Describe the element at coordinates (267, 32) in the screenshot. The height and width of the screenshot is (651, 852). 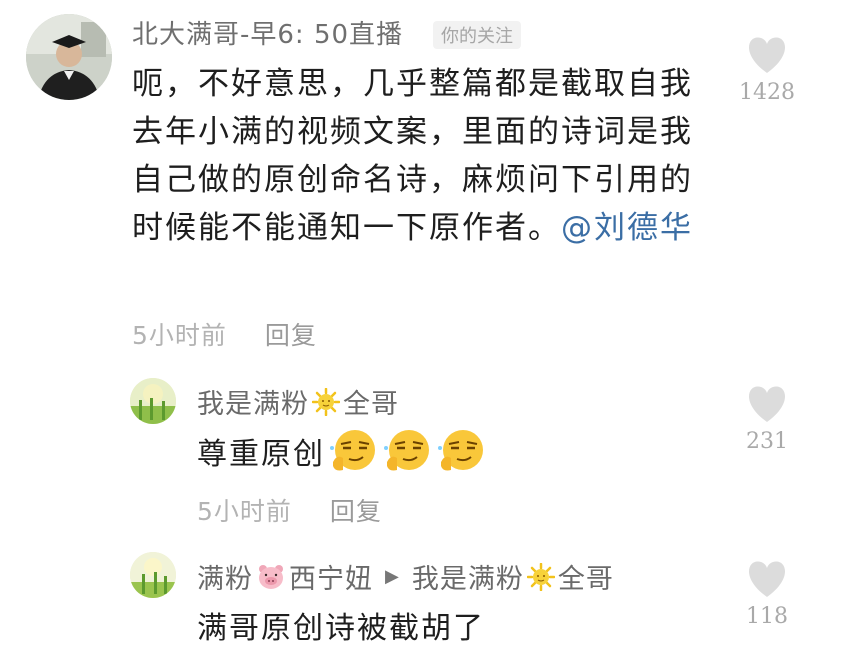
I see `commenter-name: 北大满哥-早6: 50直播` at that location.